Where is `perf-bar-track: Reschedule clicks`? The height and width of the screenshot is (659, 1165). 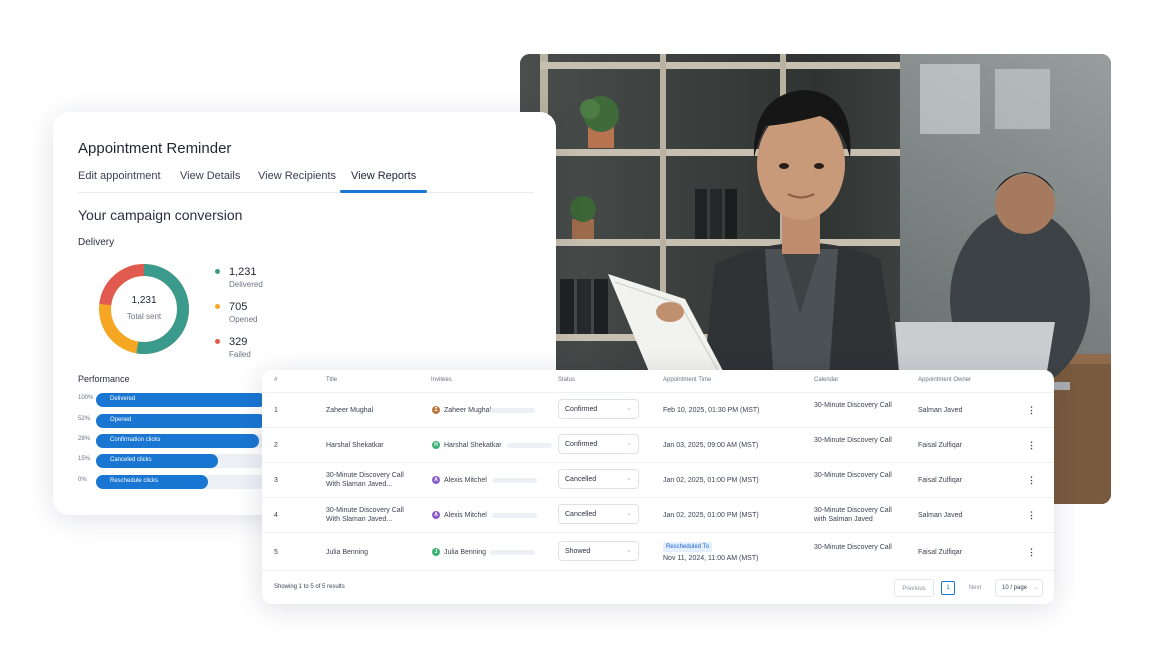 perf-bar-track: Reschedule clicks is located at coordinates (181, 482).